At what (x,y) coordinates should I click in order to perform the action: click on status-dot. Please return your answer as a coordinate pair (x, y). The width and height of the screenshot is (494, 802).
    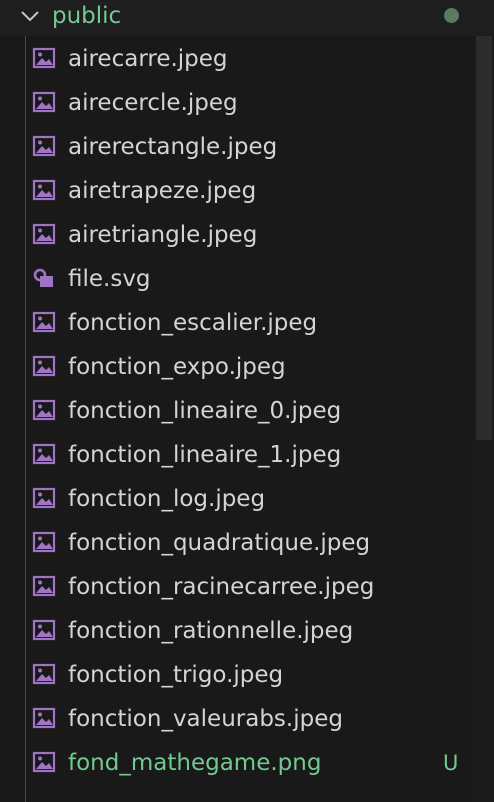
    Looking at the image, I should click on (451, 15).